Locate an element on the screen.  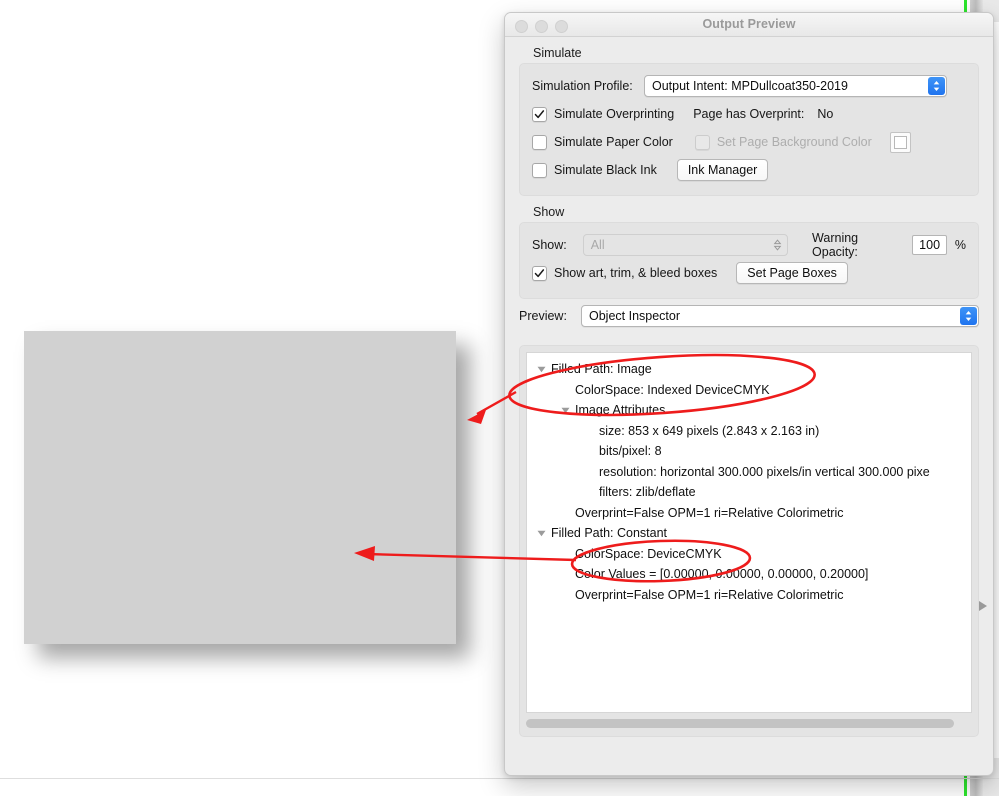
inspector-row: filters: zlib/deflate is located at coordinates (749, 492).